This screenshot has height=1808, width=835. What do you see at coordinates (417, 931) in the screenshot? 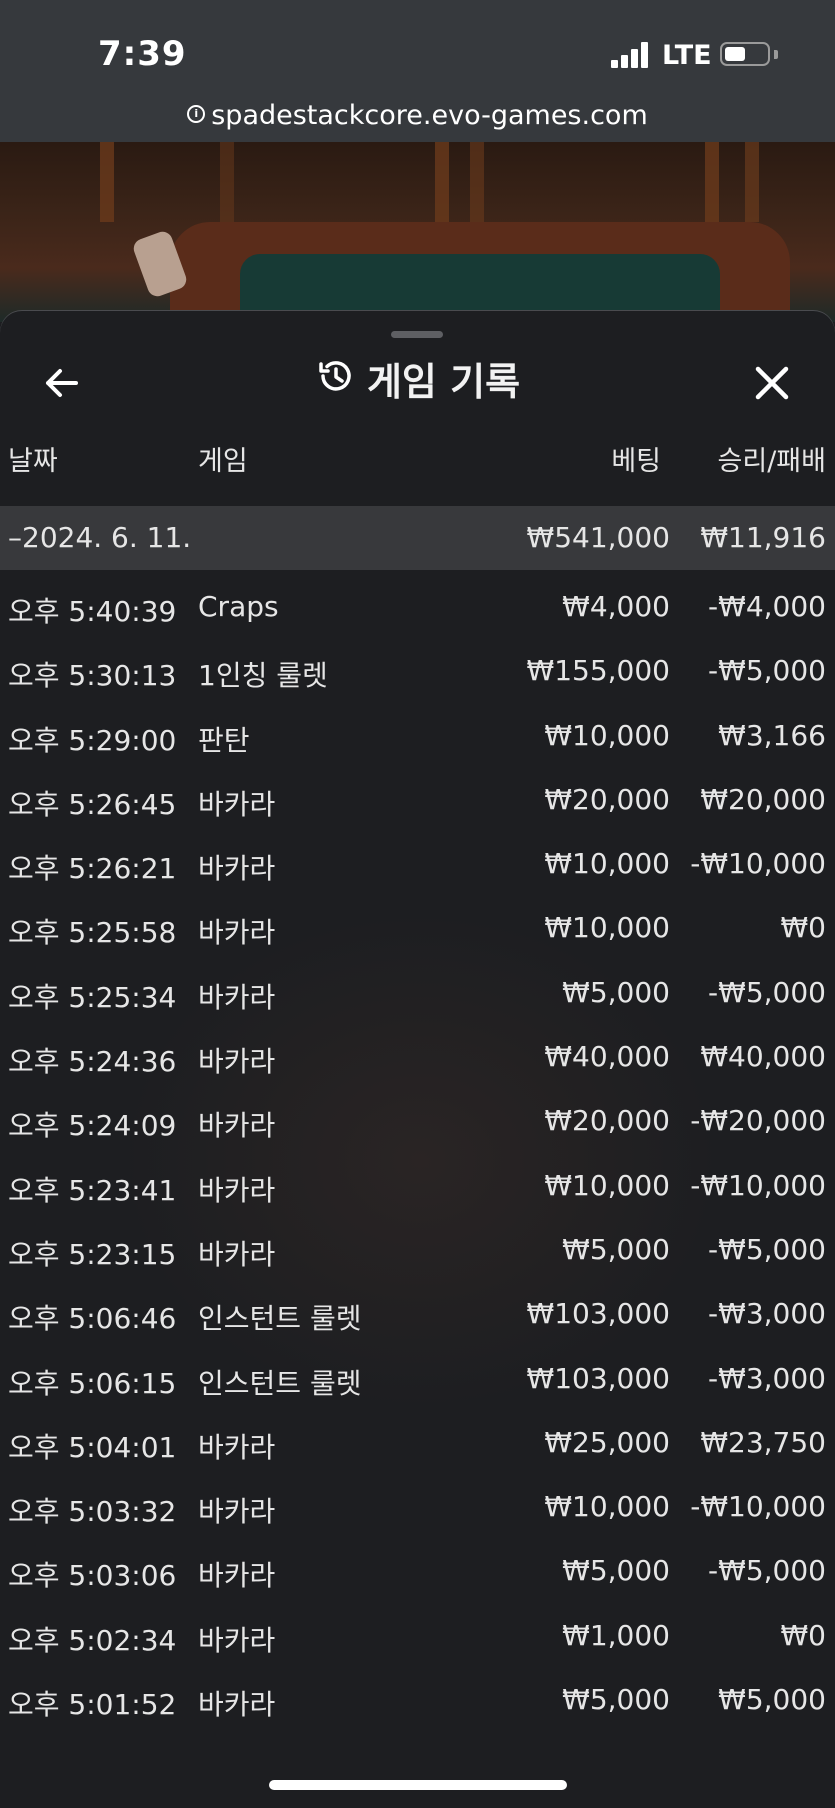
I see `table-row: 오후 5:25:58 바카라 ₩10,000 ₩0` at bounding box center [417, 931].